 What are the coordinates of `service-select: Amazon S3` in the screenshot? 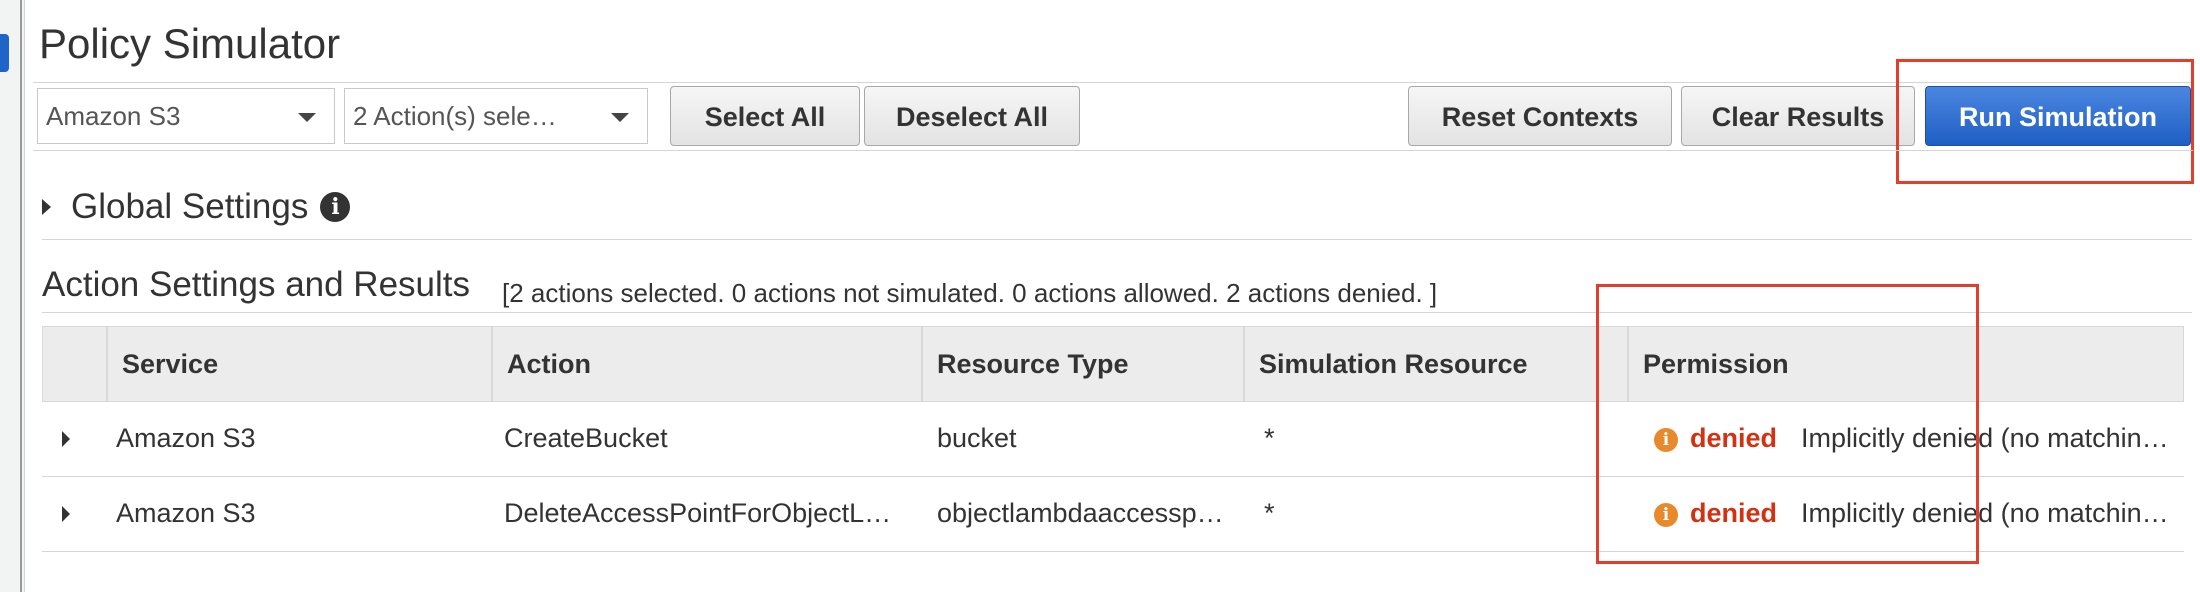 It's located at (186, 116).